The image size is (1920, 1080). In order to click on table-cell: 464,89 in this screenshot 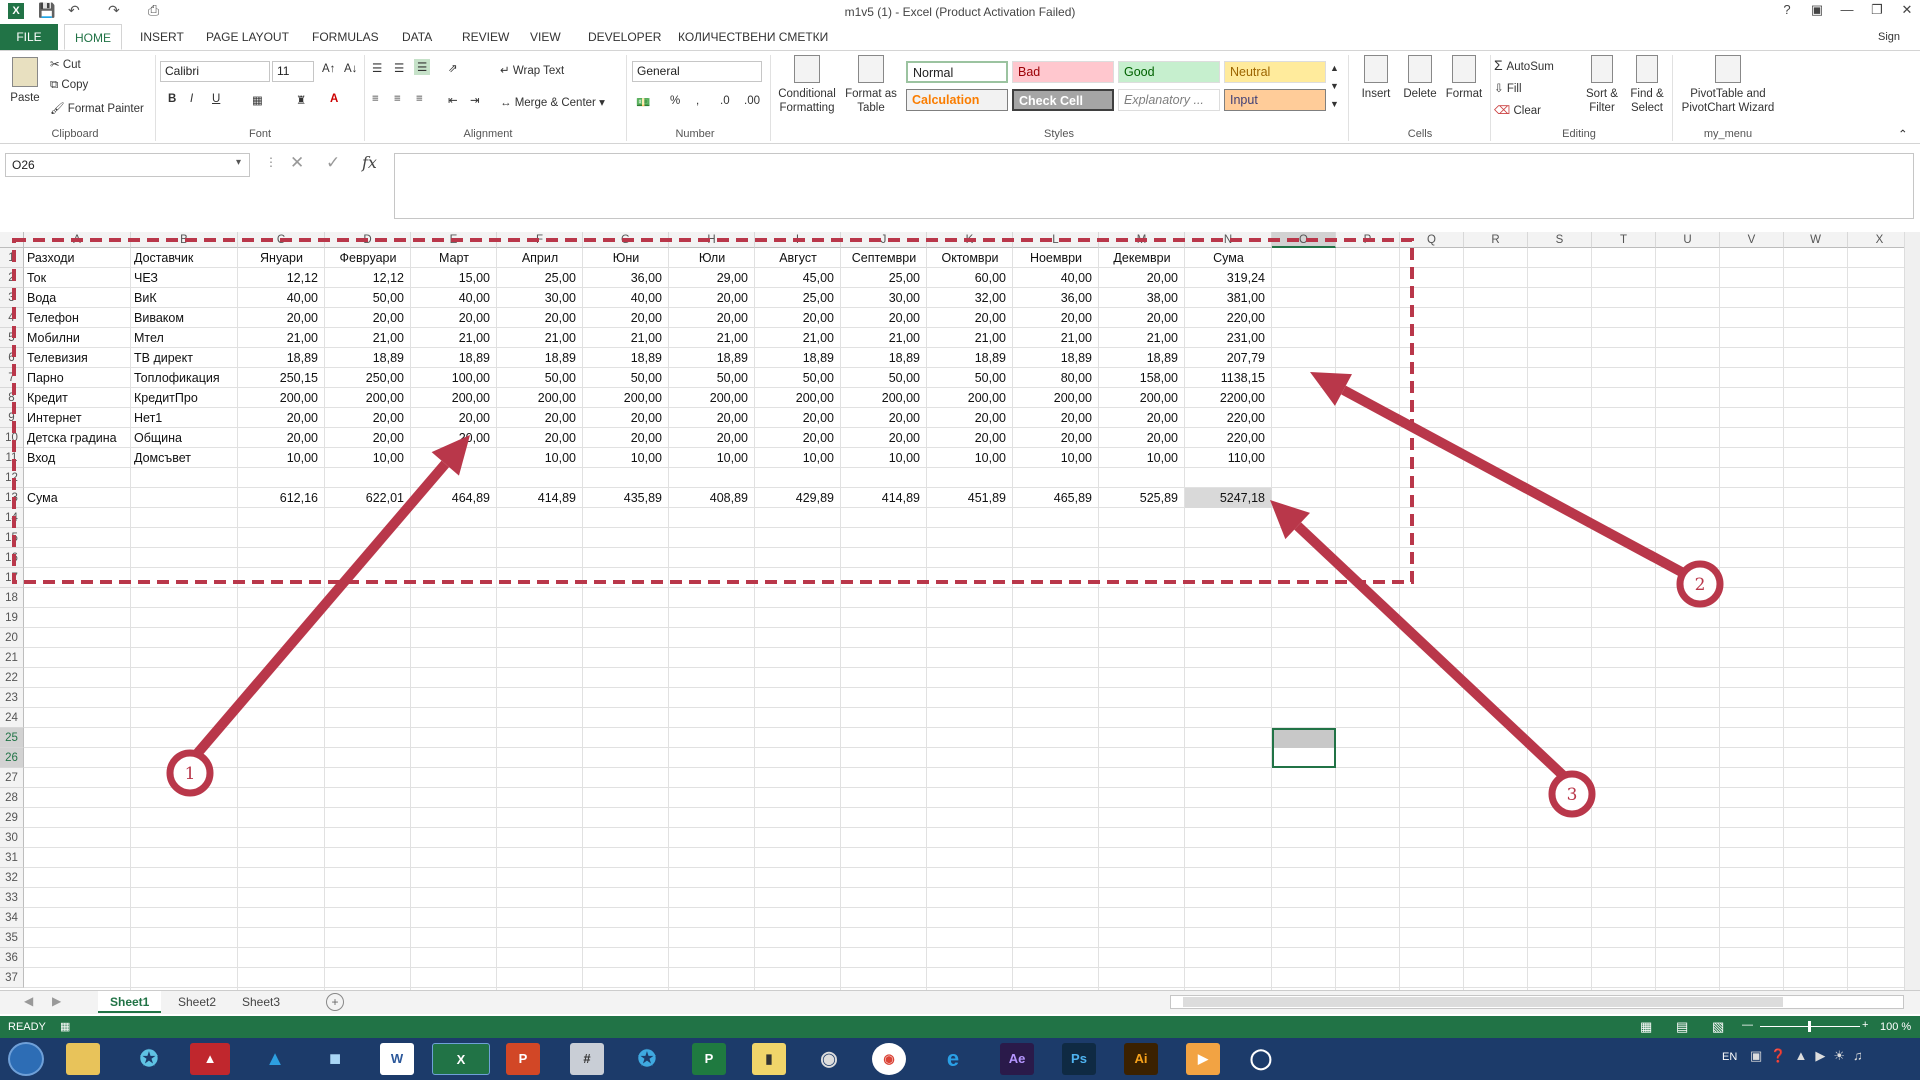, I will do `click(454, 498)`.